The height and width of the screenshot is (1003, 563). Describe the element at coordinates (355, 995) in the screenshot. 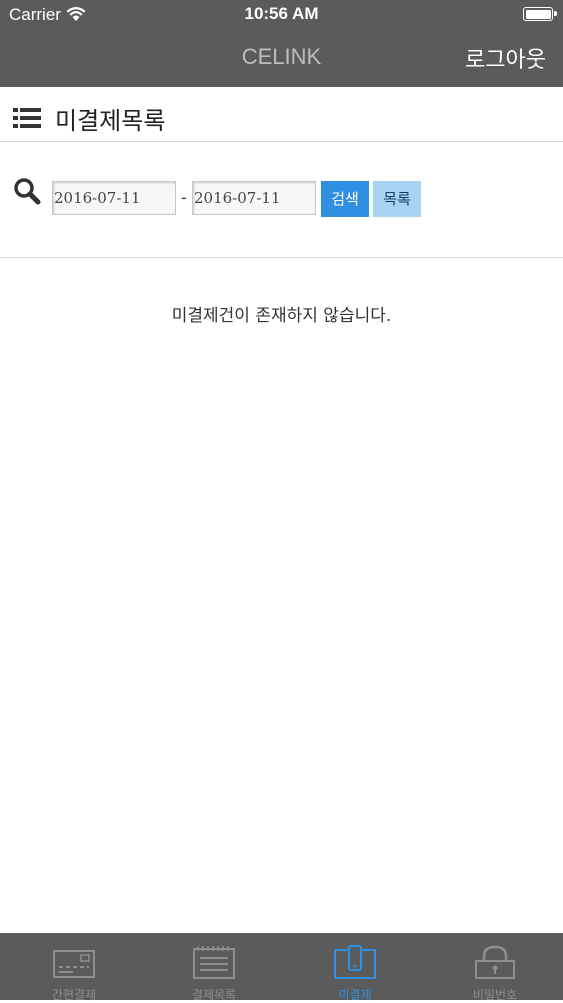

I see `tab-label: 미결제` at that location.